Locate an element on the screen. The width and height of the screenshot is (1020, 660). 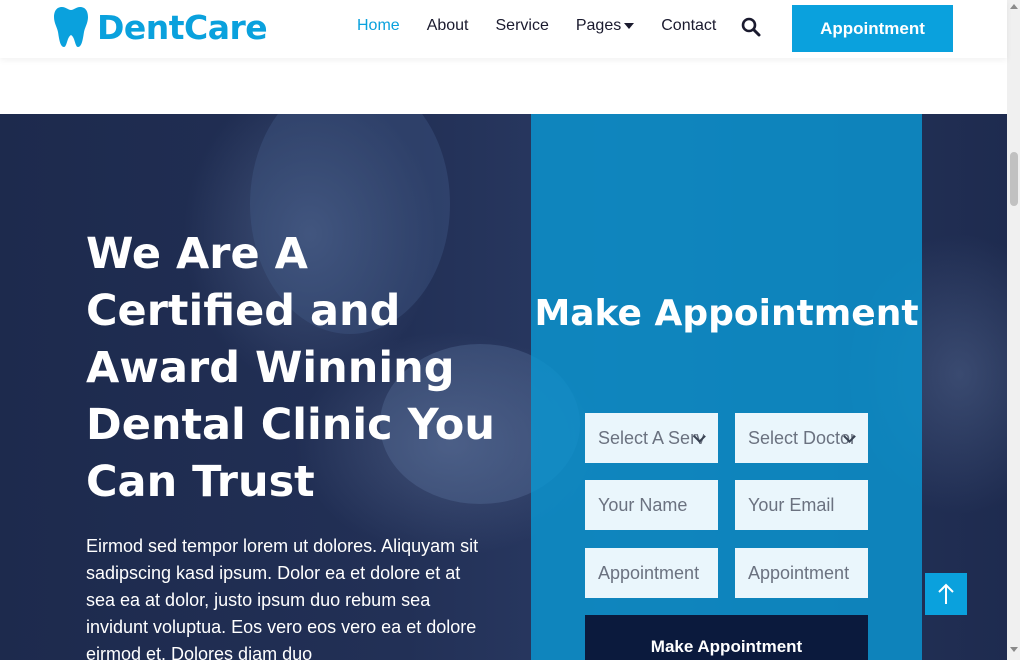
tooth-icon is located at coordinates (71, 27).